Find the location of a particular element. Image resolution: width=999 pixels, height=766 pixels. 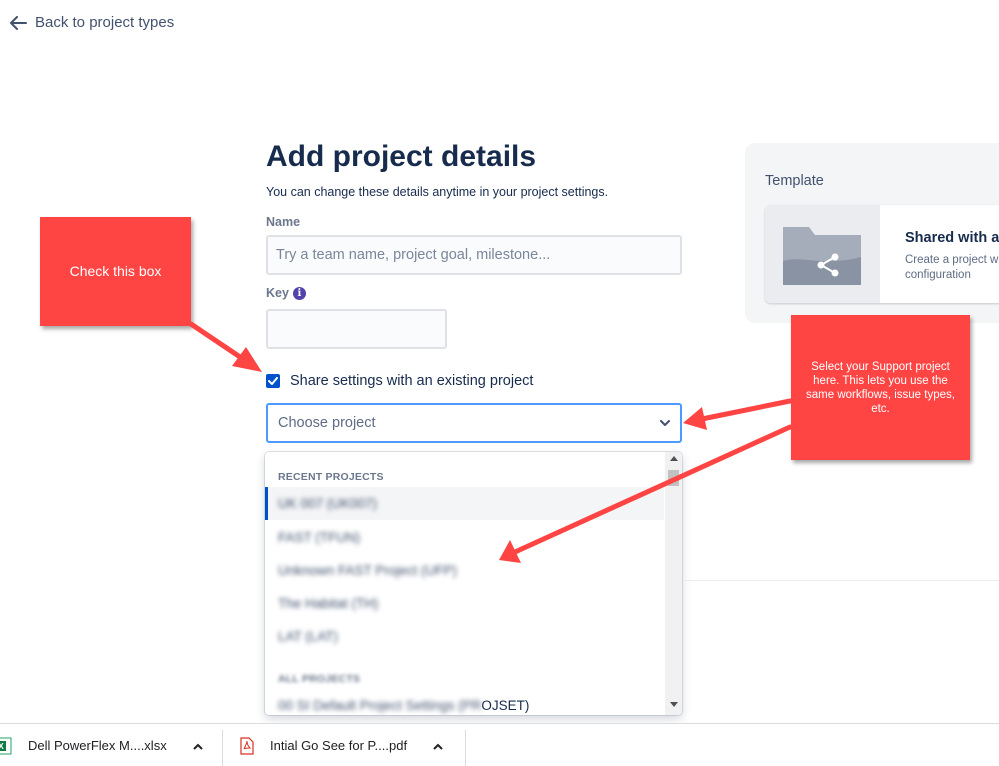

template-heading: Template is located at coordinates (794, 181).